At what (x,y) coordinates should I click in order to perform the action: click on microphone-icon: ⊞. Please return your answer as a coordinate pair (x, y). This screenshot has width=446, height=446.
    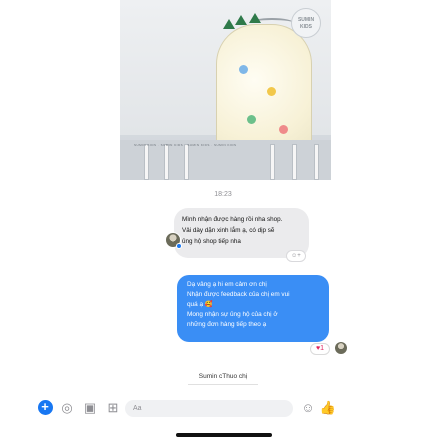
    Looking at the image, I should click on (113, 408).